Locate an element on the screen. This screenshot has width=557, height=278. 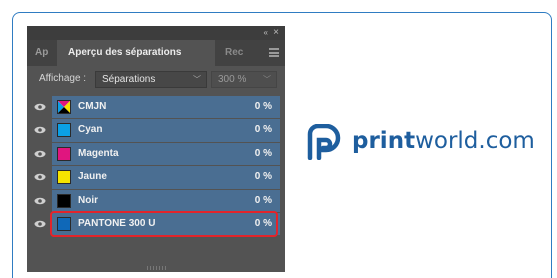
view-controls: Affichage : Séparations ﹀ 300 % ﹀ is located at coordinates (156, 79).